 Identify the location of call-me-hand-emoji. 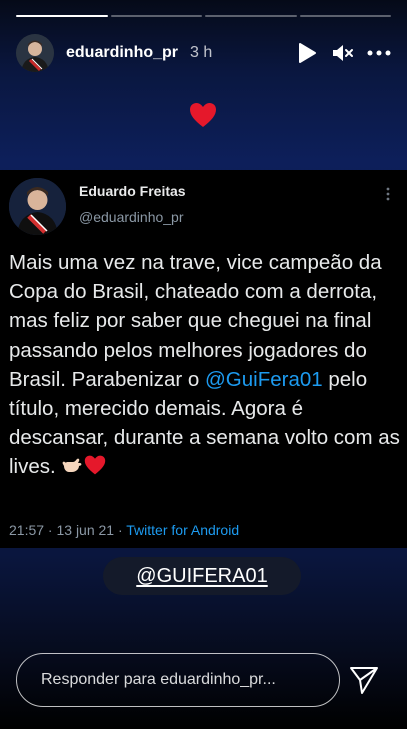
(72, 469).